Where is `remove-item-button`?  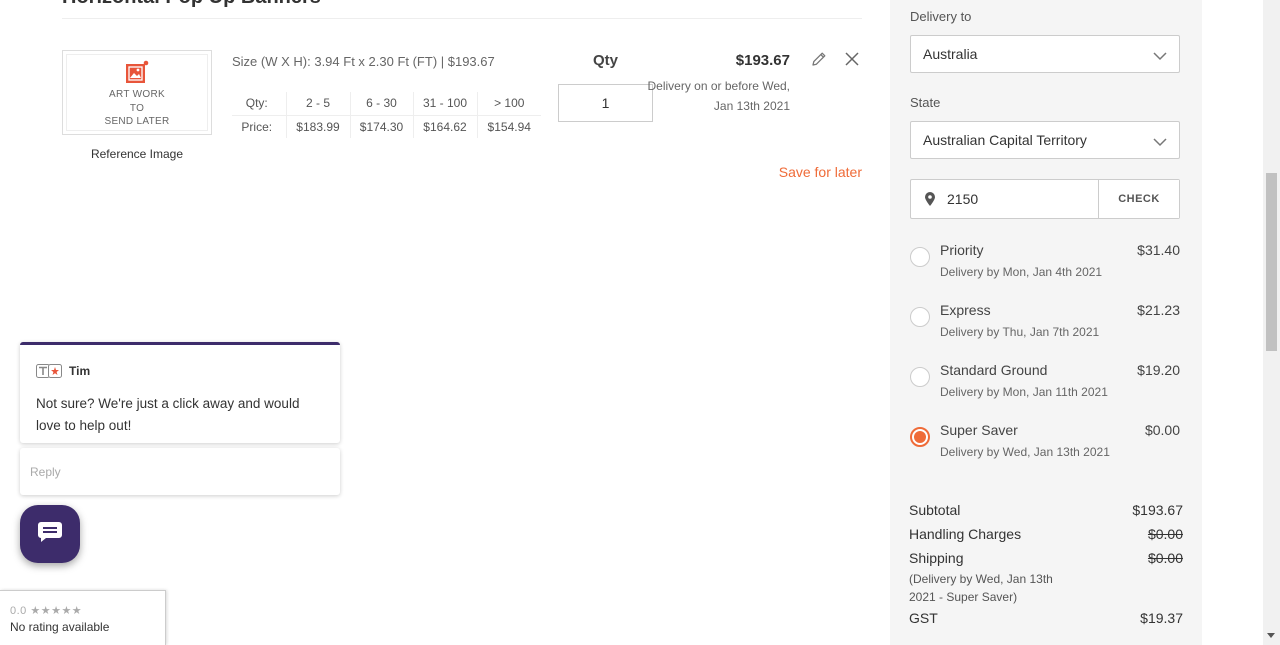 remove-item-button is located at coordinates (852, 61).